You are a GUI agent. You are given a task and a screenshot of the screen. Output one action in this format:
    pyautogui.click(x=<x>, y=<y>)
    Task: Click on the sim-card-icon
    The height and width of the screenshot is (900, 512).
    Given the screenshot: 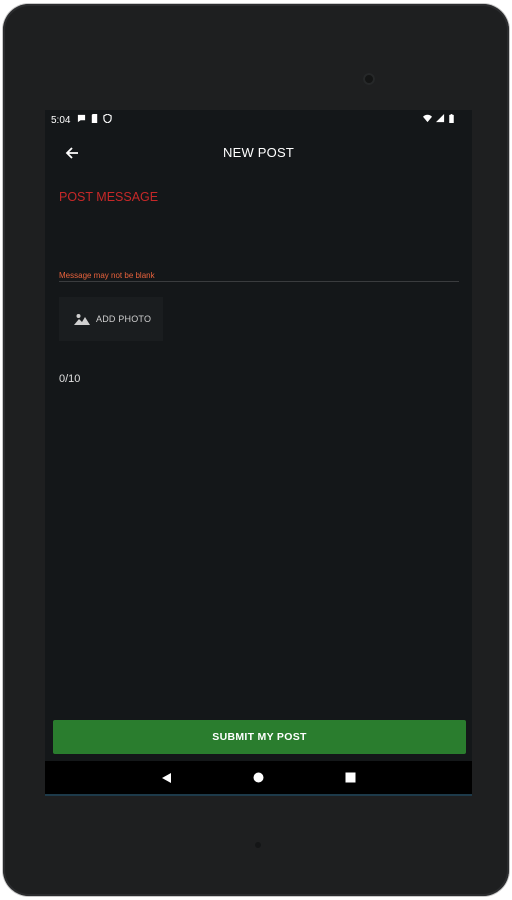 What is the action you would take?
    pyautogui.click(x=94, y=118)
    